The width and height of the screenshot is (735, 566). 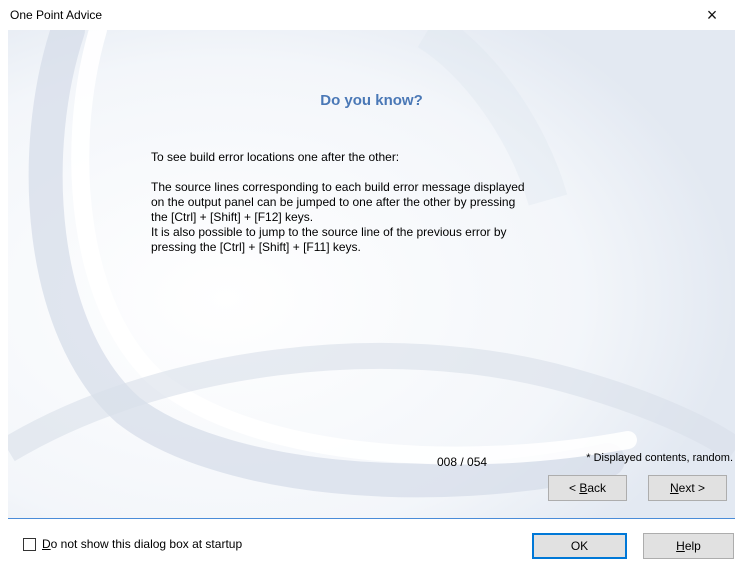 What do you see at coordinates (597, 488) in the screenshot?
I see `back-label: ack` at bounding box center [597, 488].